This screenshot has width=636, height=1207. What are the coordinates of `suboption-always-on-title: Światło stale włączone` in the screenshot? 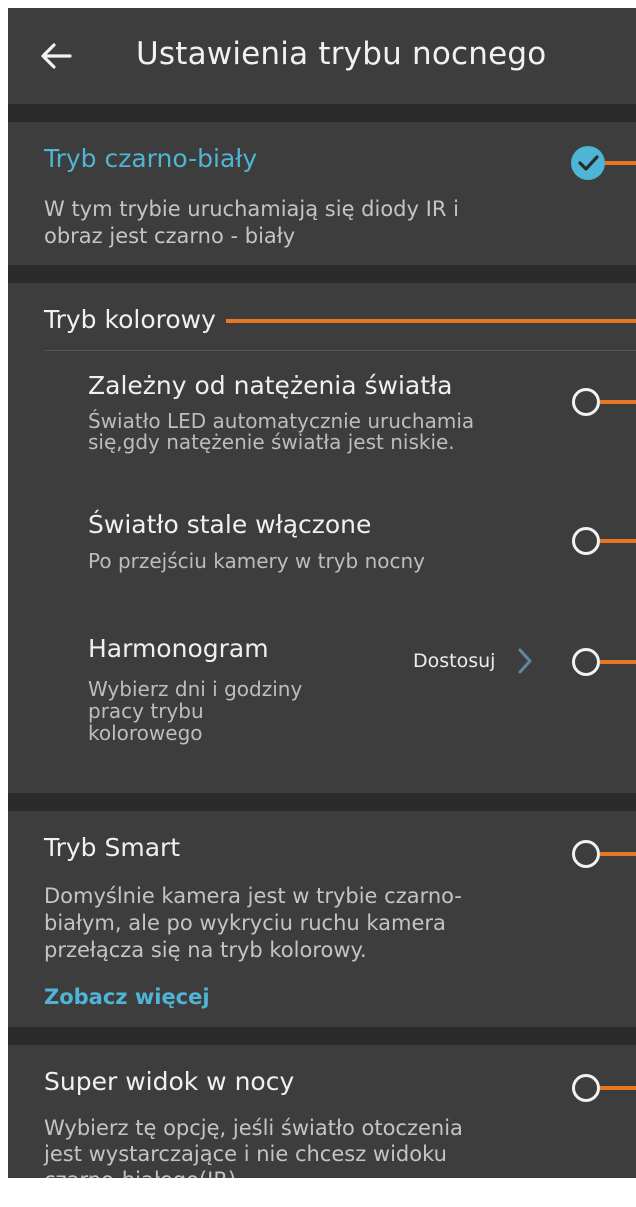 It's located at (230, 524).